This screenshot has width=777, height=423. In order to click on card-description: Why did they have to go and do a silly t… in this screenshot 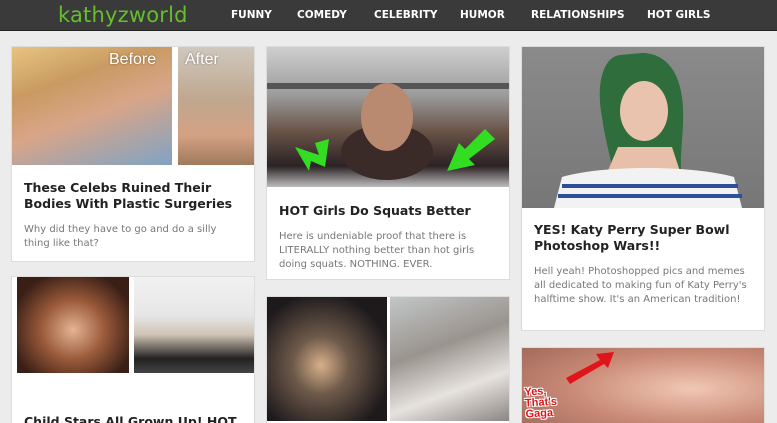, I will do `click(120, 236)`.